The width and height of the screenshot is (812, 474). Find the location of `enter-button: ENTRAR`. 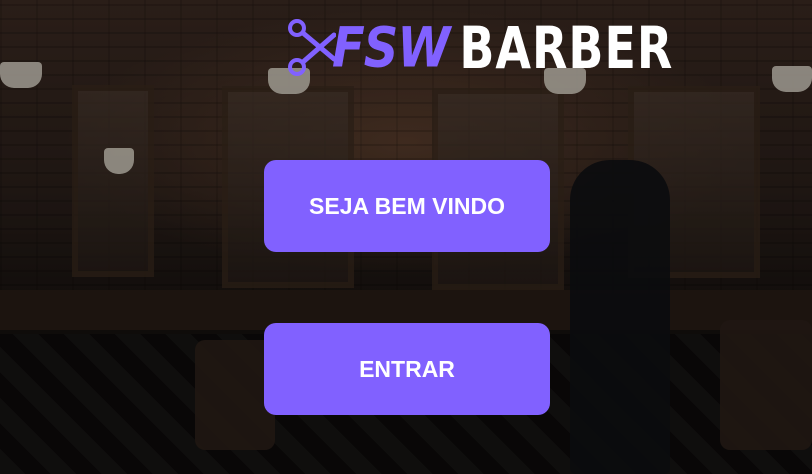

enter-button: ENTRAR is located at coordinates (407, 369).